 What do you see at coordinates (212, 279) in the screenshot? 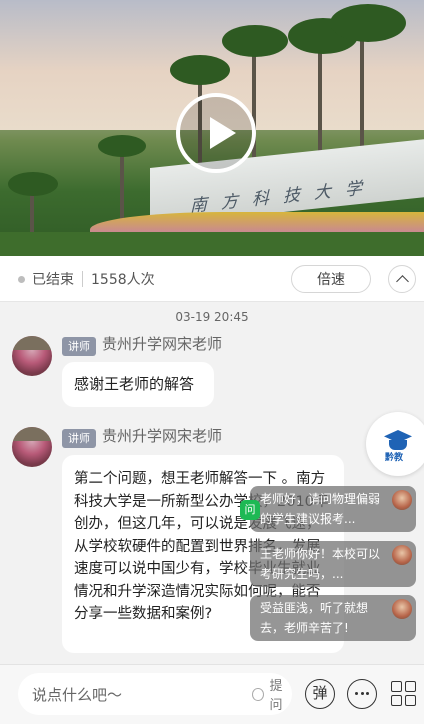
I see `live-status-bar: 已结束 1558人次 倍速` at bounding box center [212, 279].